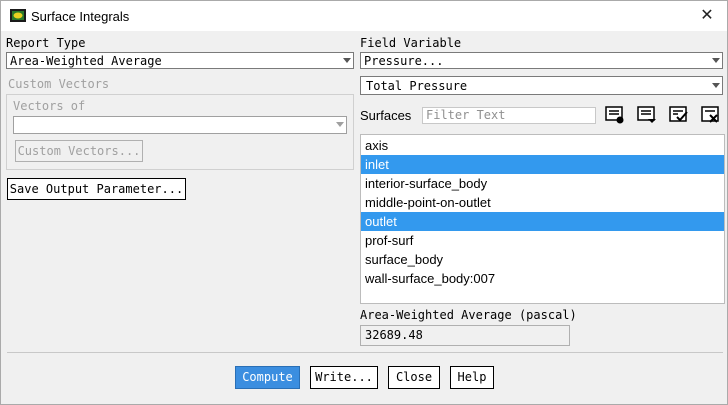 Image resolution: width=728 pixels, height=405 pixels. What do you see at coordinates (542, 259) in the screenshot?
I see `surface-item-surface-body: surface_body` at bounding box center [542, 259].